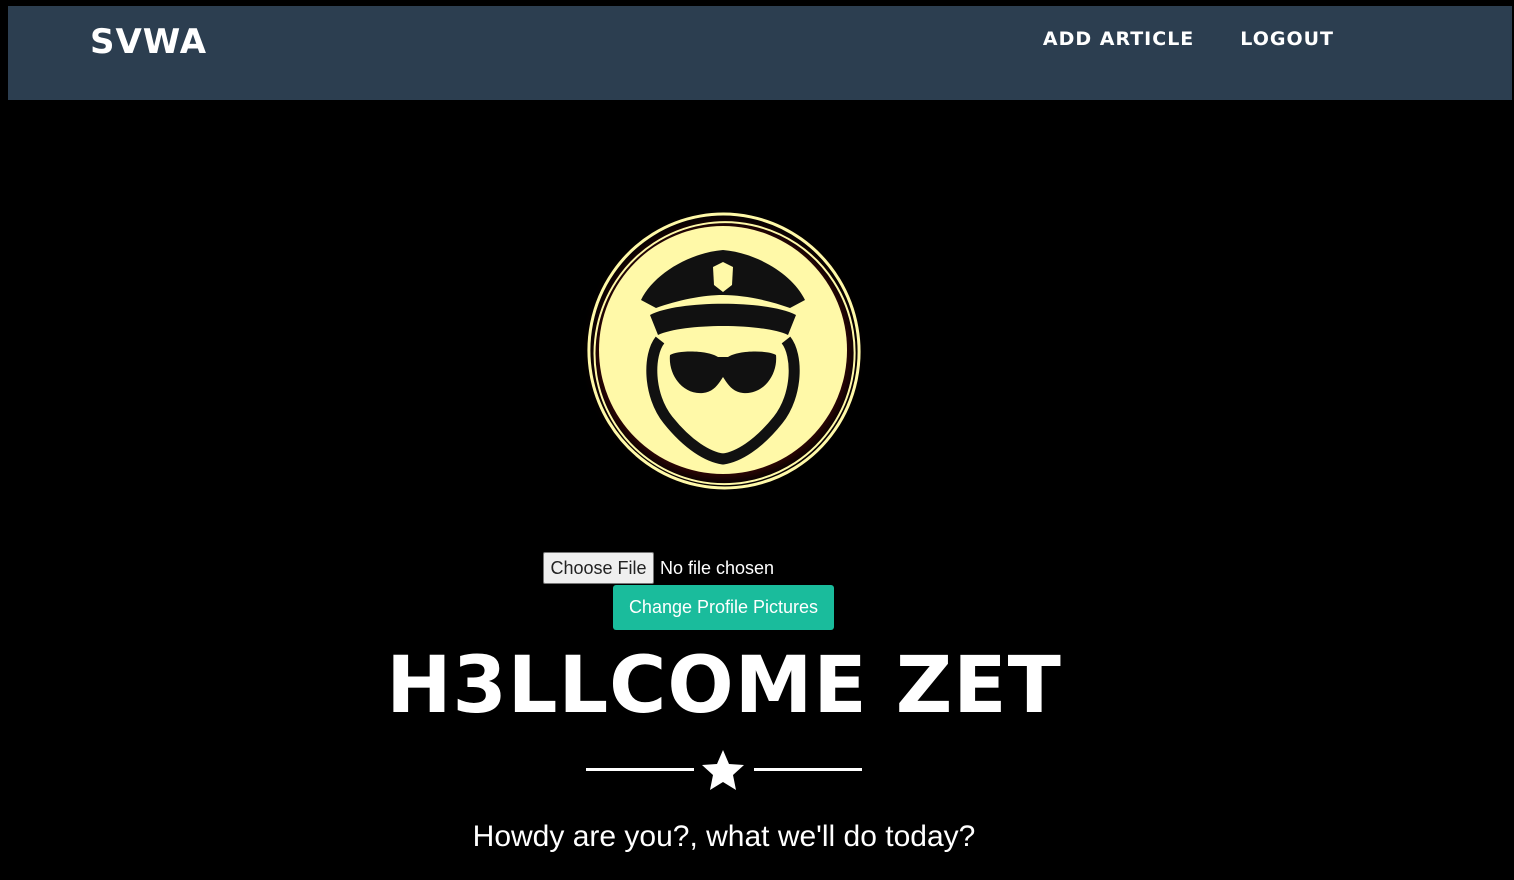 The width and height of the screenshot is (1514, 880). I want to click on file-upload: Choose File No file chosen, so click(658, 568).